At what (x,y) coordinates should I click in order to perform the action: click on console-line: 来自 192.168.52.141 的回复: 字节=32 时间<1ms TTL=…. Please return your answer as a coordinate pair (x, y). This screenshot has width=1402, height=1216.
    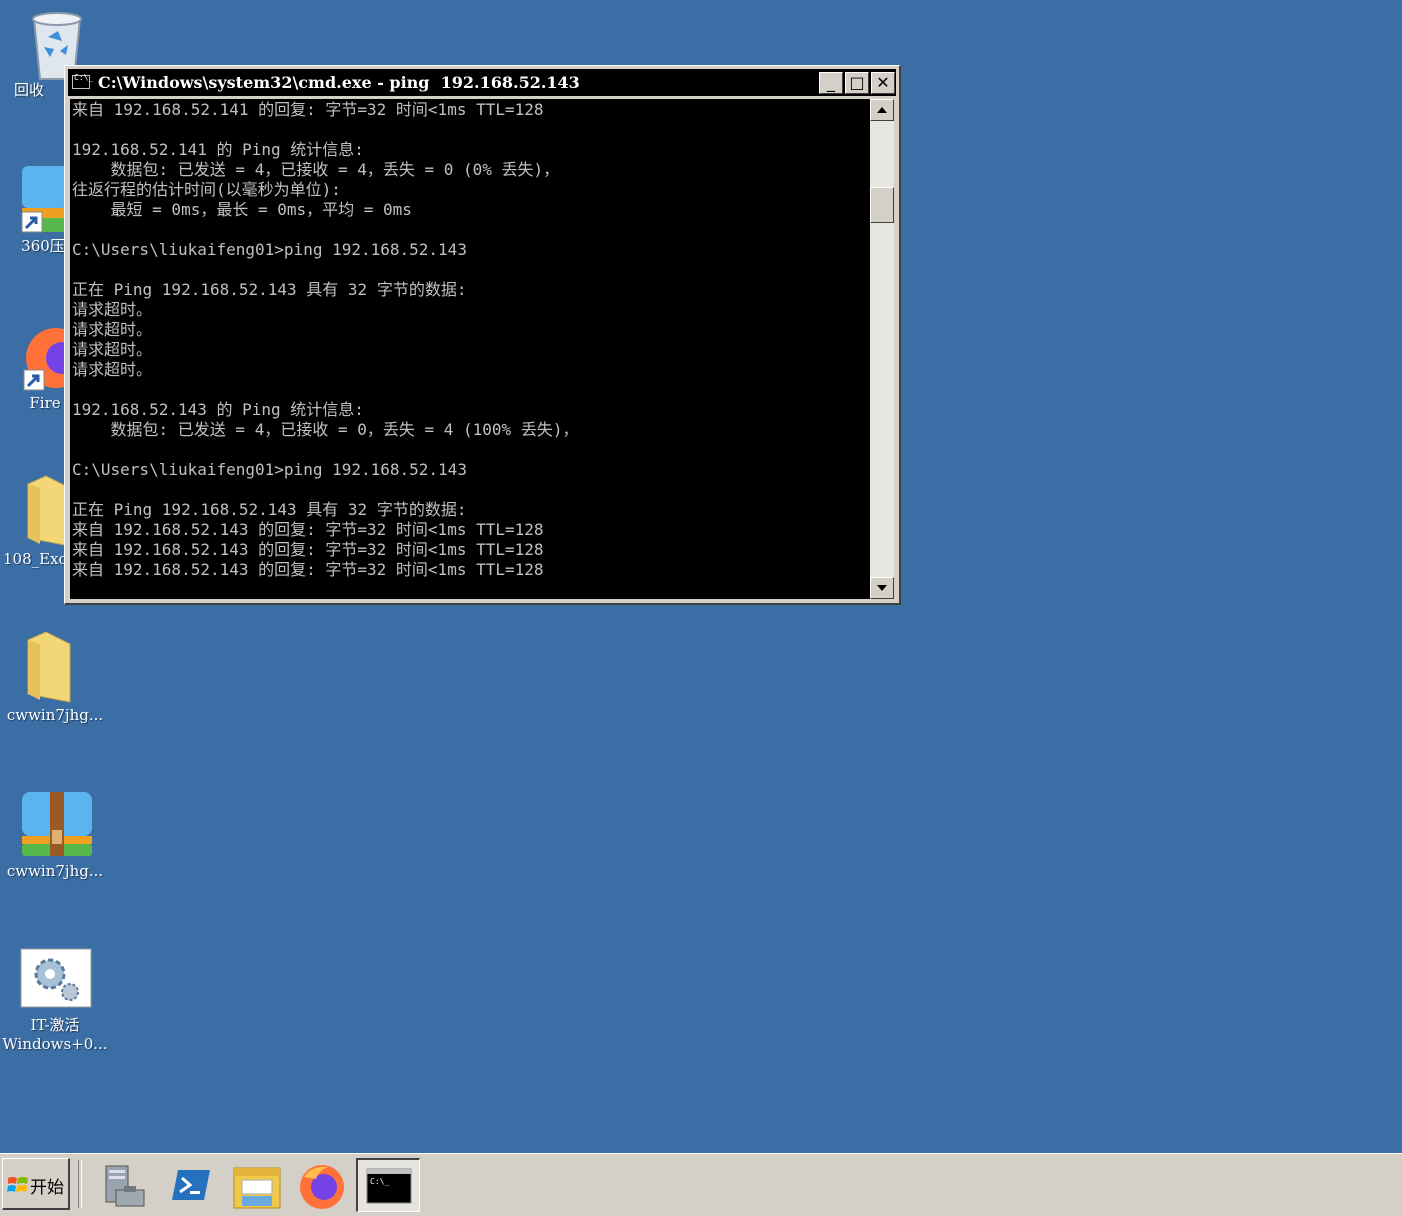
    Looking at the image, I should click on (308, 109).